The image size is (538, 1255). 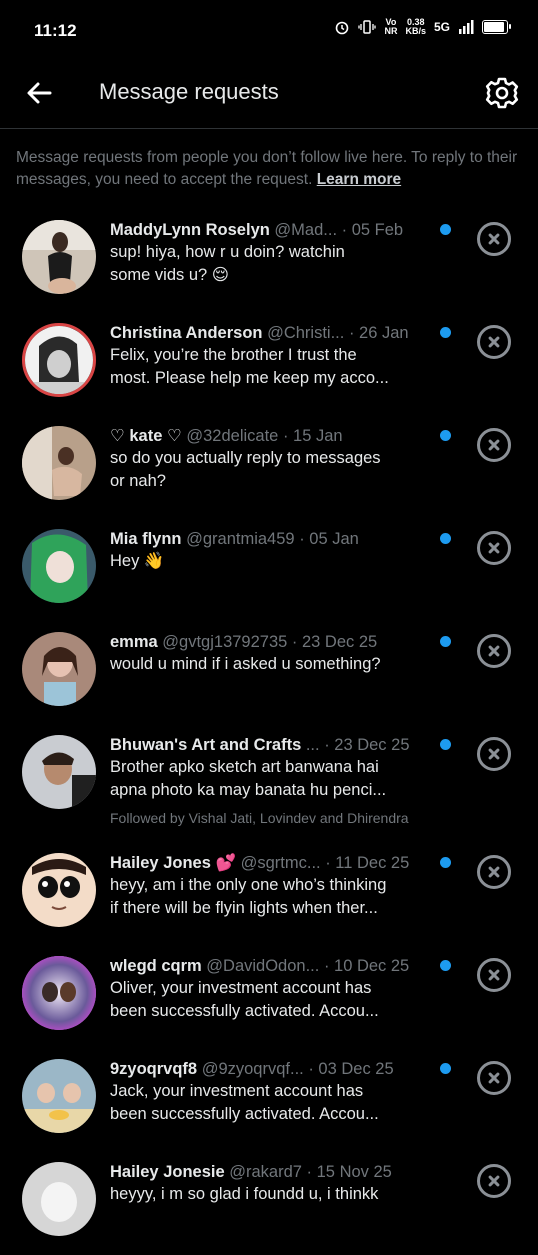 What do you see at coordinates (189, 91) in the screenshot?
I see `page-title: Message requests` at bounding box center [189, 91].